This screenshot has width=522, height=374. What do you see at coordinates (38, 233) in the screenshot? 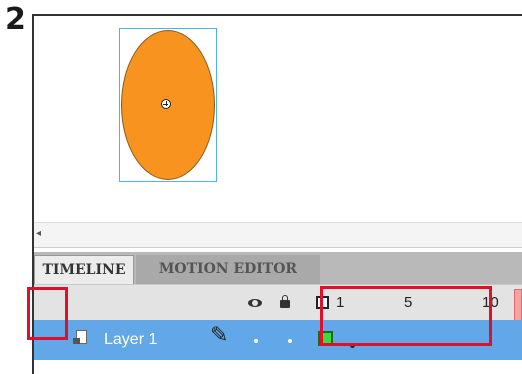
I see `scroll-left-arrow-icon: ◂` at bounding box center [38, 233].